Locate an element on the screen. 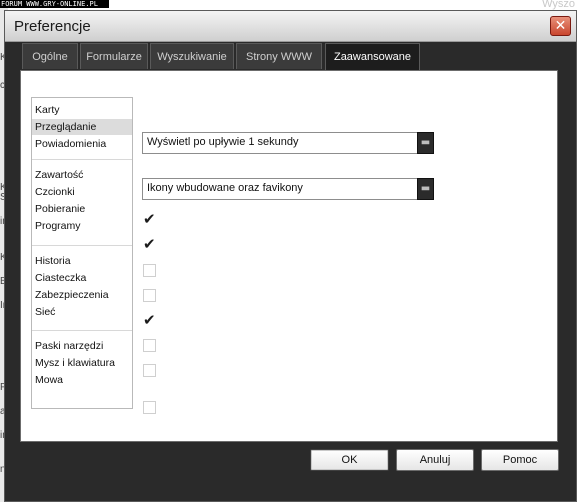 This screenshot has width=577, height=502. sidebar-item: Mysz i klawiatura is located at coordinates (82, 363).